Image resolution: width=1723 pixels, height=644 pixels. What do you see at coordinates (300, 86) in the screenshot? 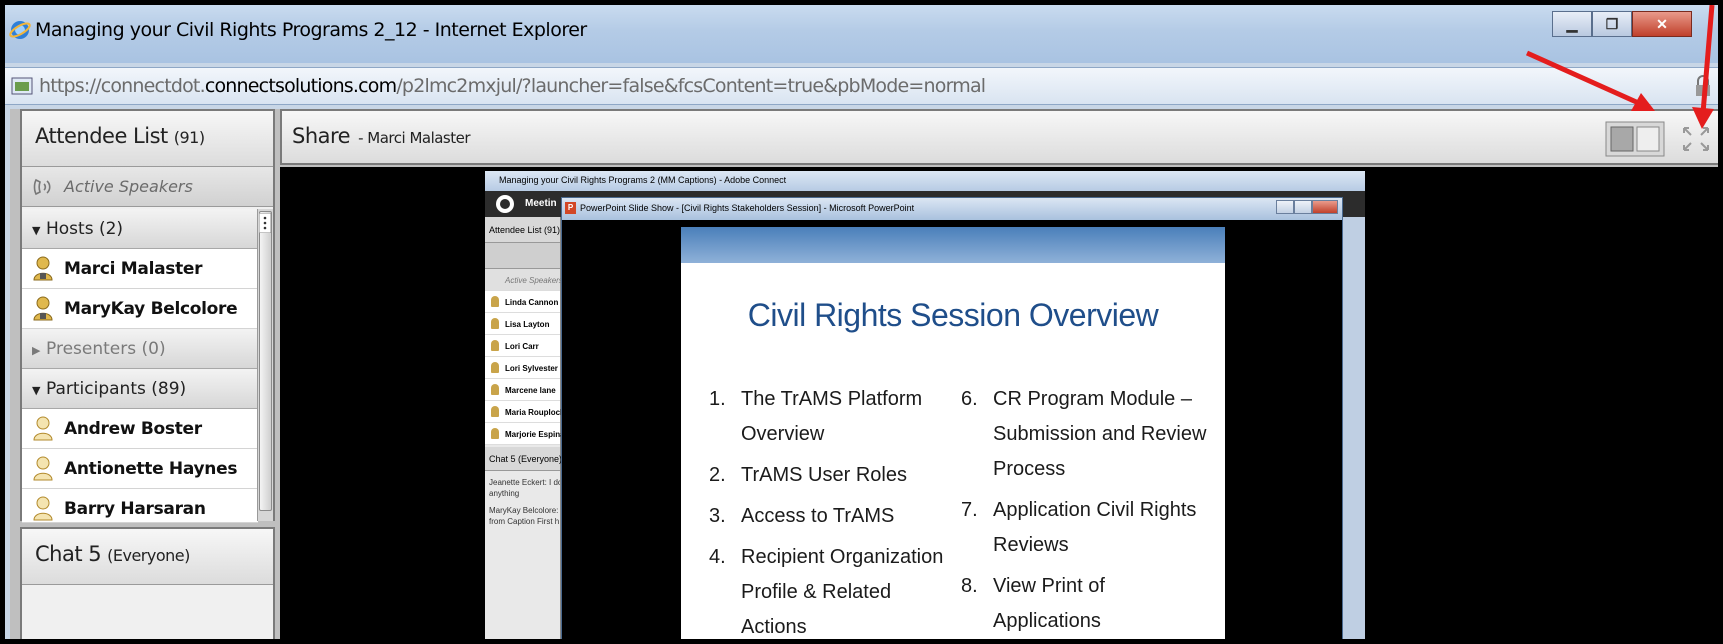
I see `url-domain: connectsolutions.com` at bounding box center [300, 86].